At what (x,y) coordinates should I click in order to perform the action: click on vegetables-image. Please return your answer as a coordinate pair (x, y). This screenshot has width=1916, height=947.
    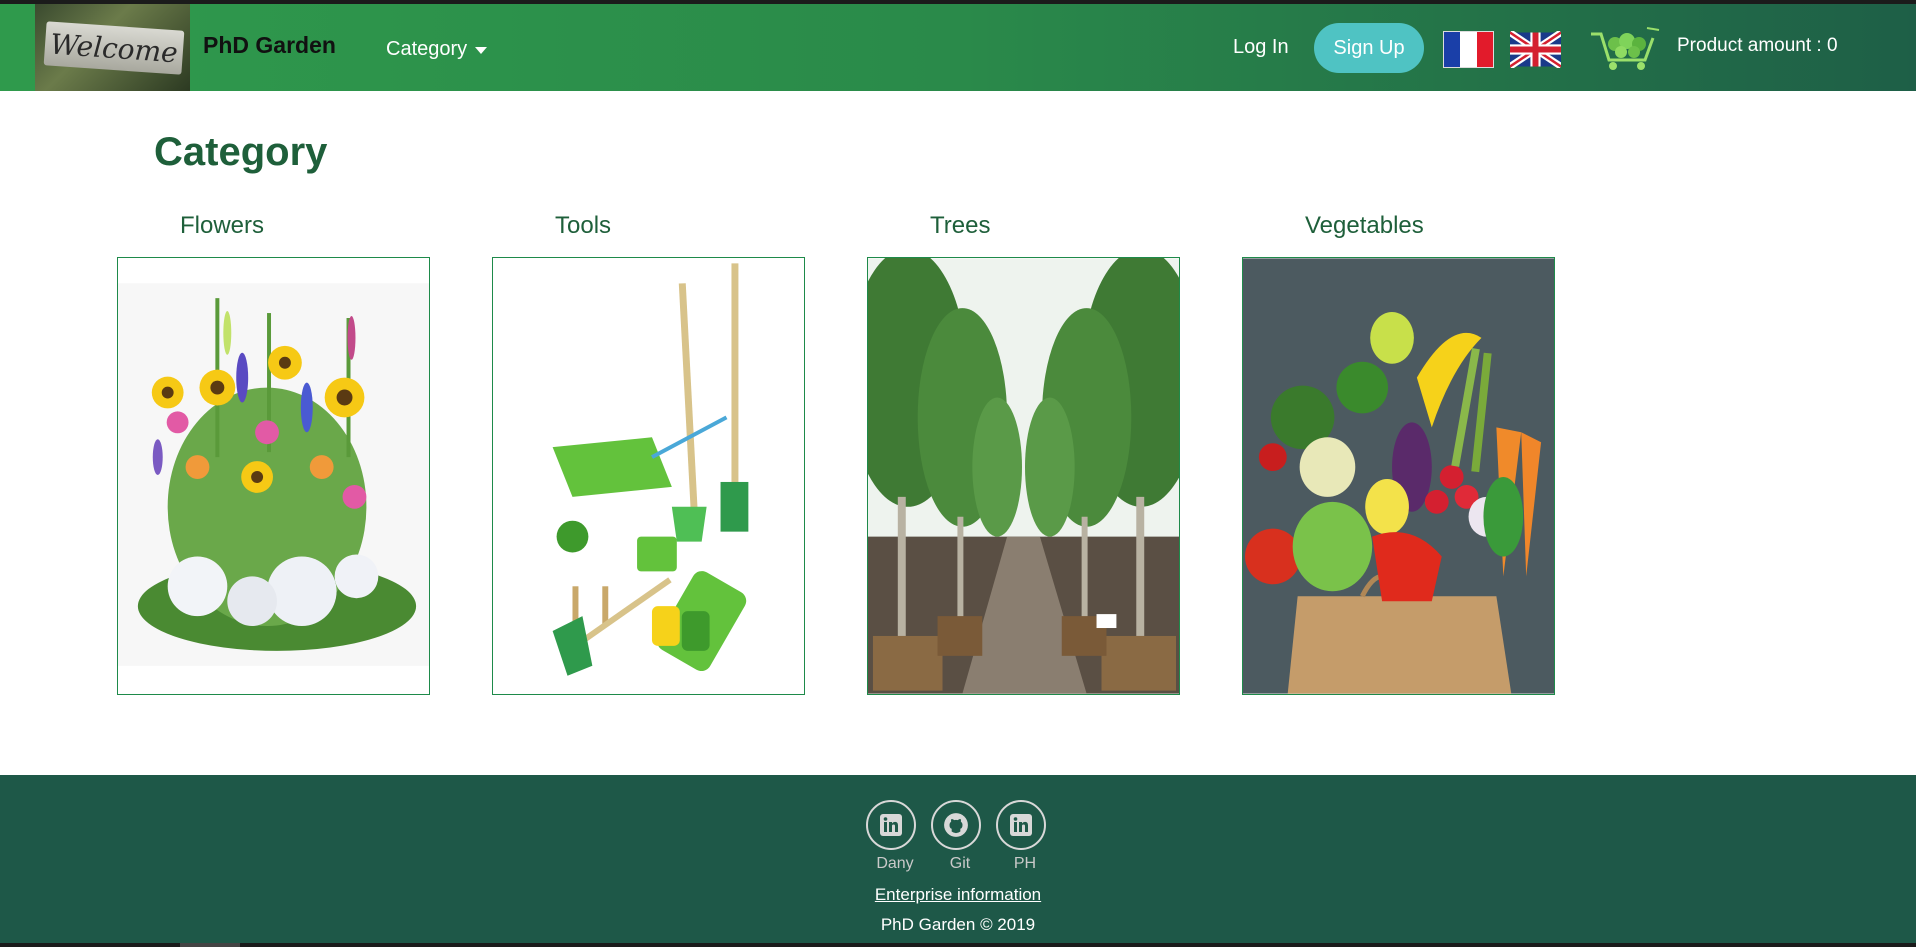
    Looking at the image, I should click on (1398, 476).